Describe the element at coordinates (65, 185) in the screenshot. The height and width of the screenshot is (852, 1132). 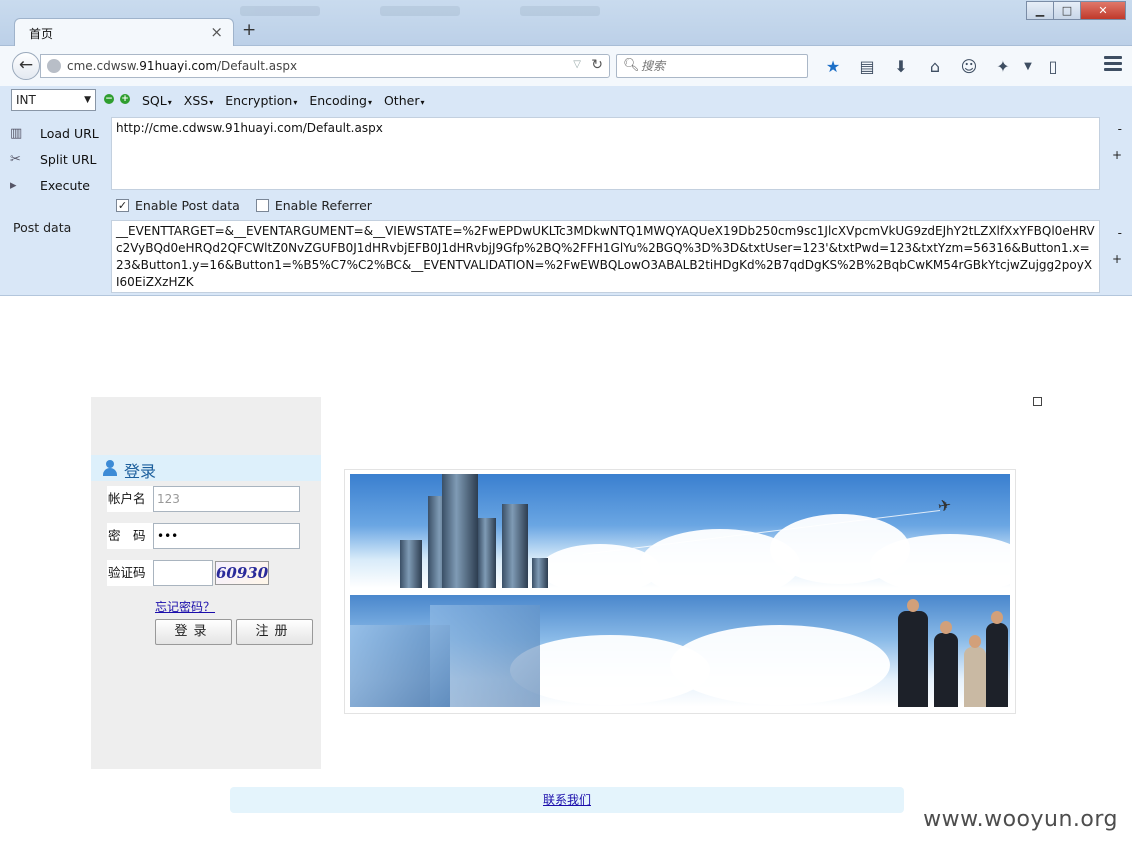
I see `execute-label: Execute` at that location.